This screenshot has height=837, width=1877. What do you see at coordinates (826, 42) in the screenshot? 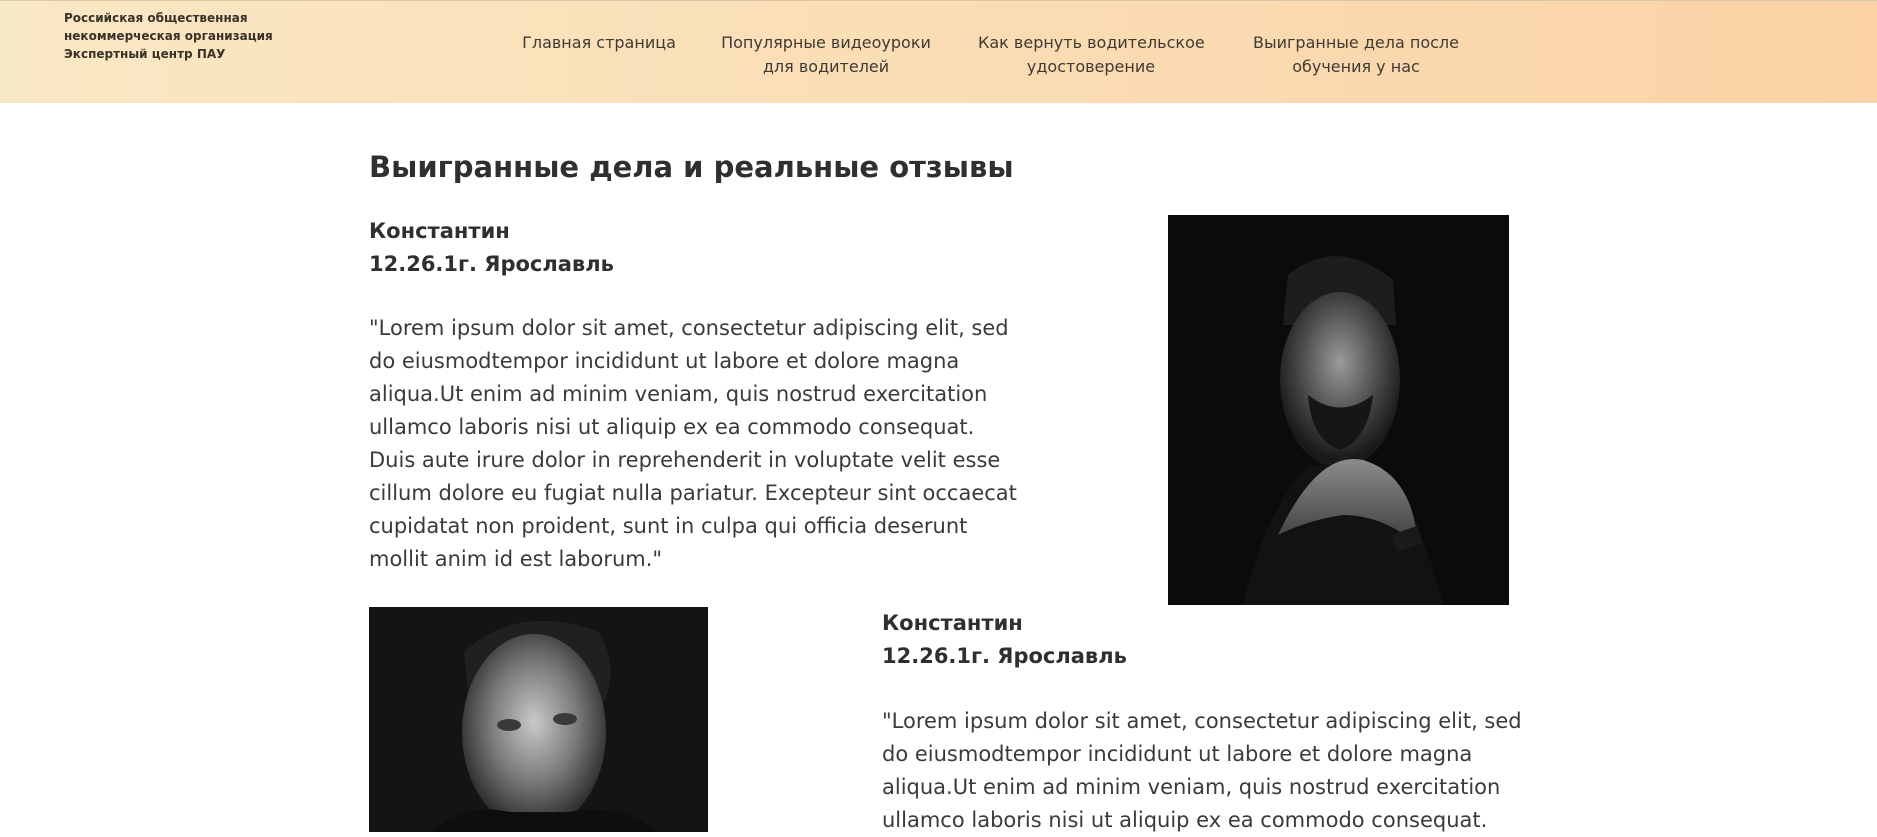
I see `nav-link-label: Популярные видеоуроки` at bounding box center [826, 42].